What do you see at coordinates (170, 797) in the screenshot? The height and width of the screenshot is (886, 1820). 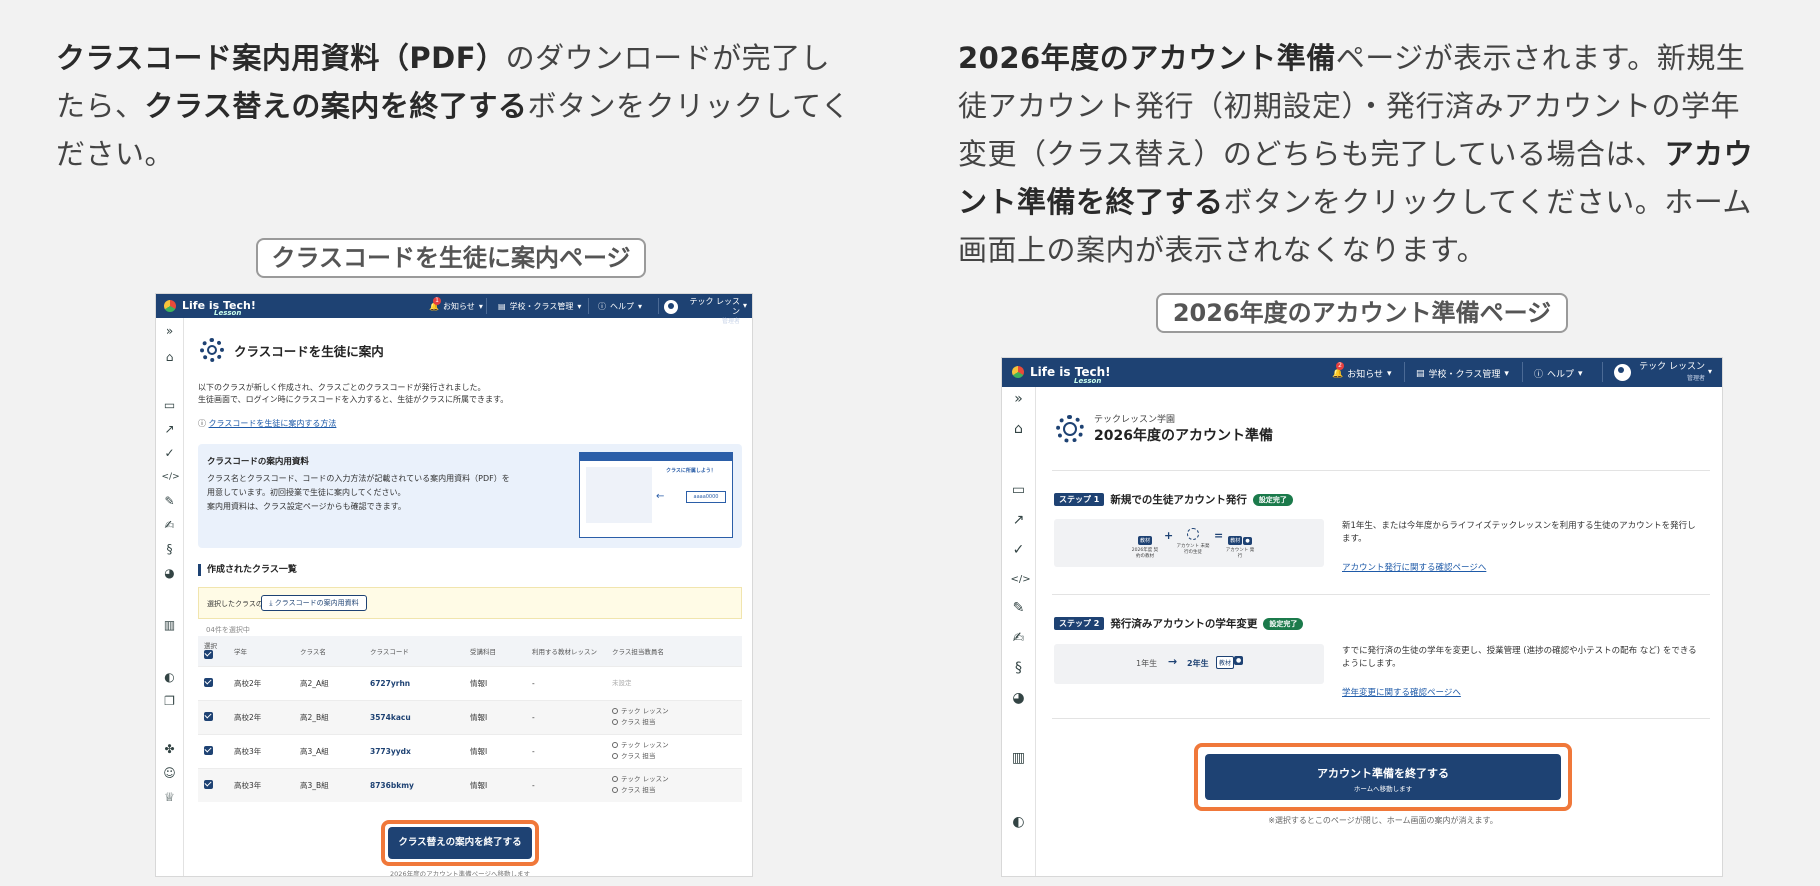 I see `trophy-icon: ♕` at bounding box center [170, 797].